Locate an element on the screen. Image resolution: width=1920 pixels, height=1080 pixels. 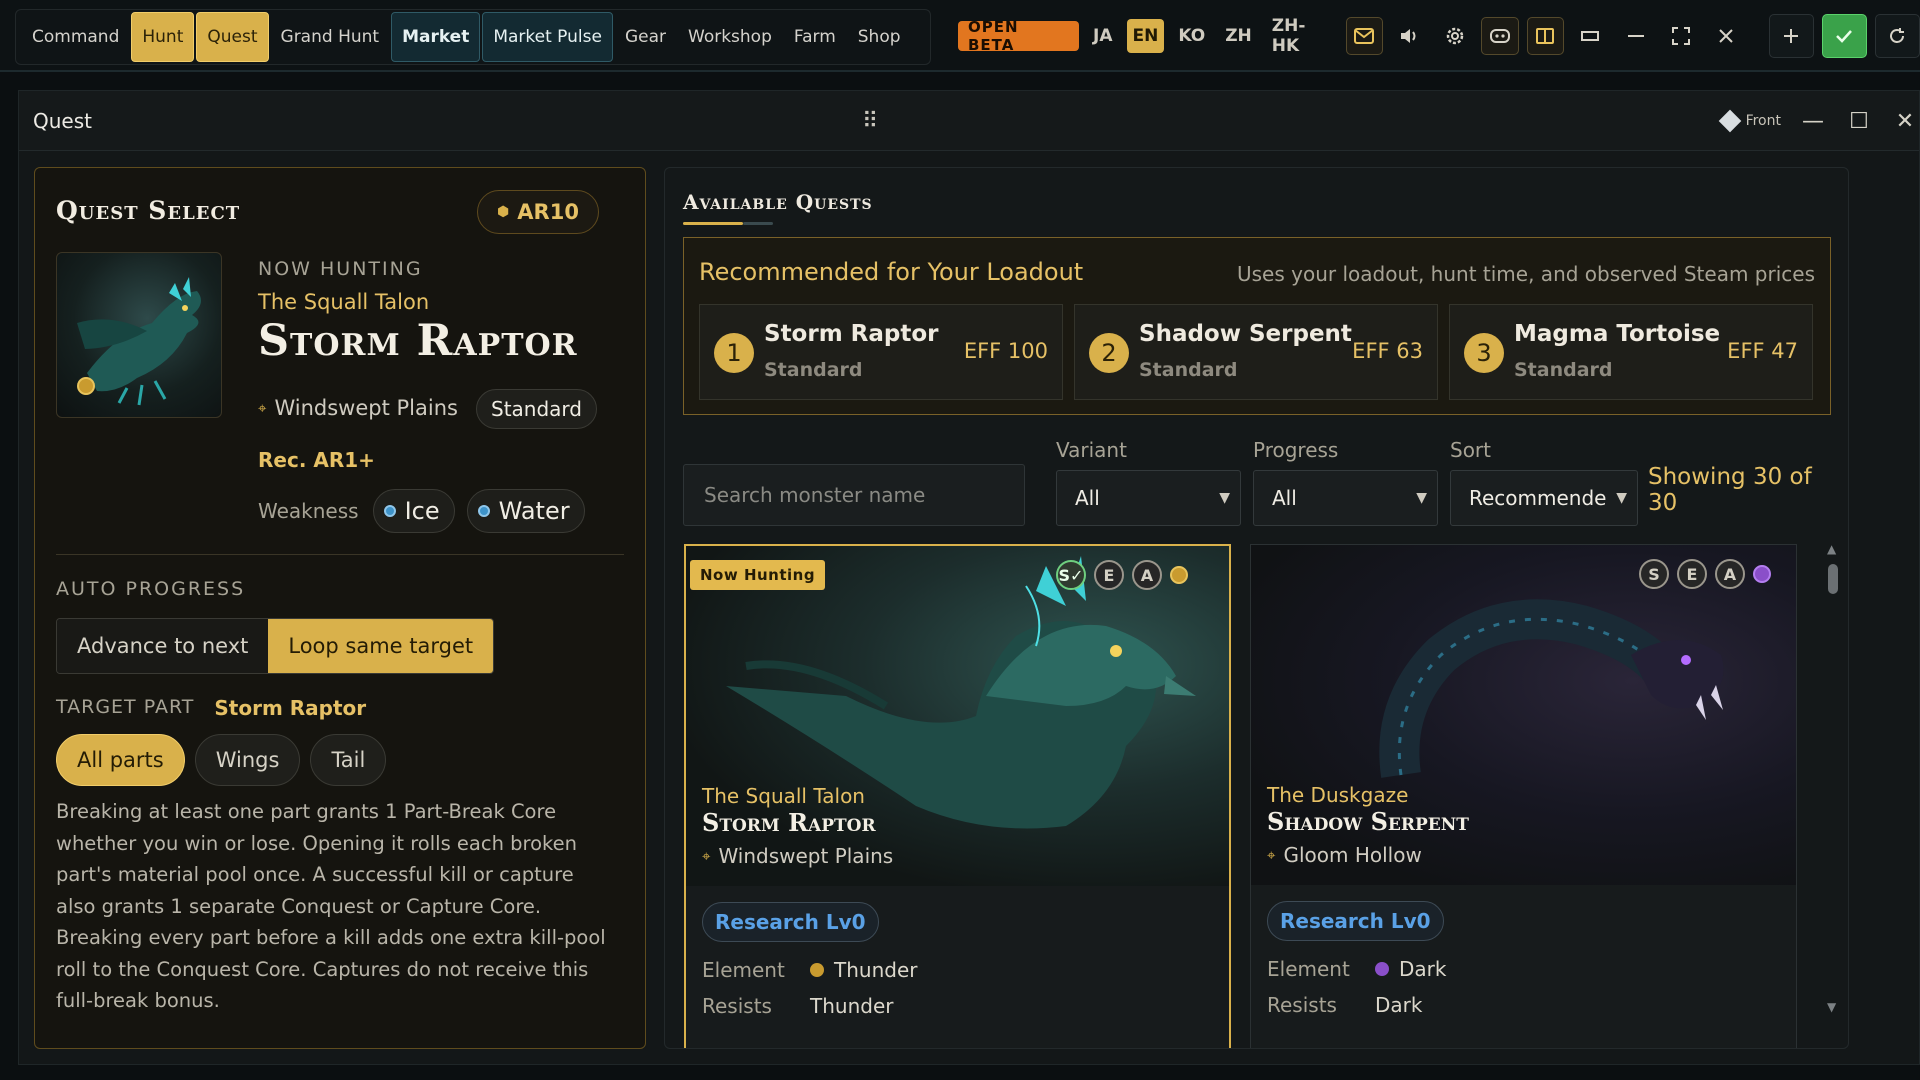
now-hunting-label: NOW HUNTING is located at coordinates (340, 269).